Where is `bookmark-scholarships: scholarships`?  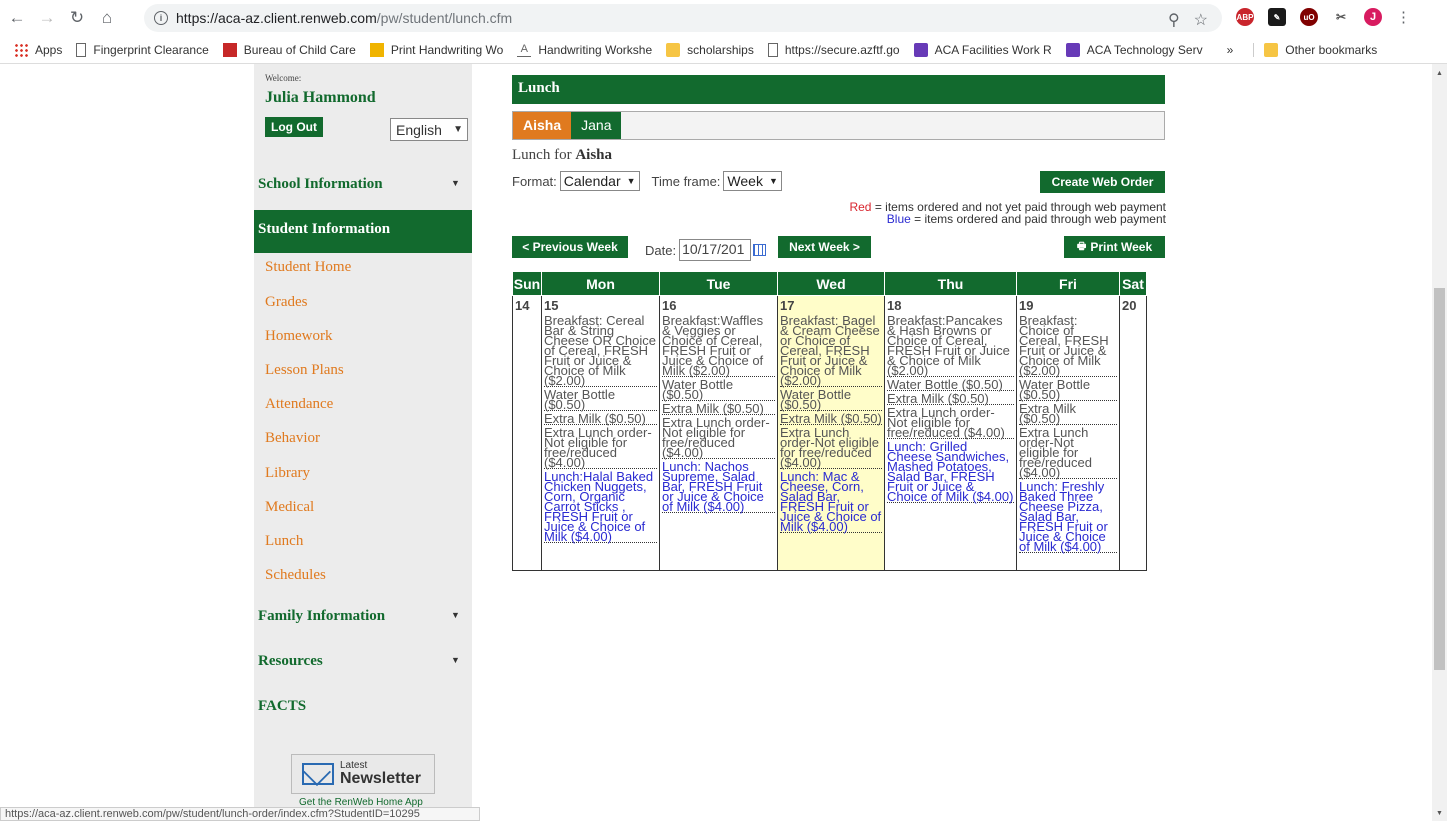 bookmark-scholarships: scholarships is located at coordinates (710, 49).